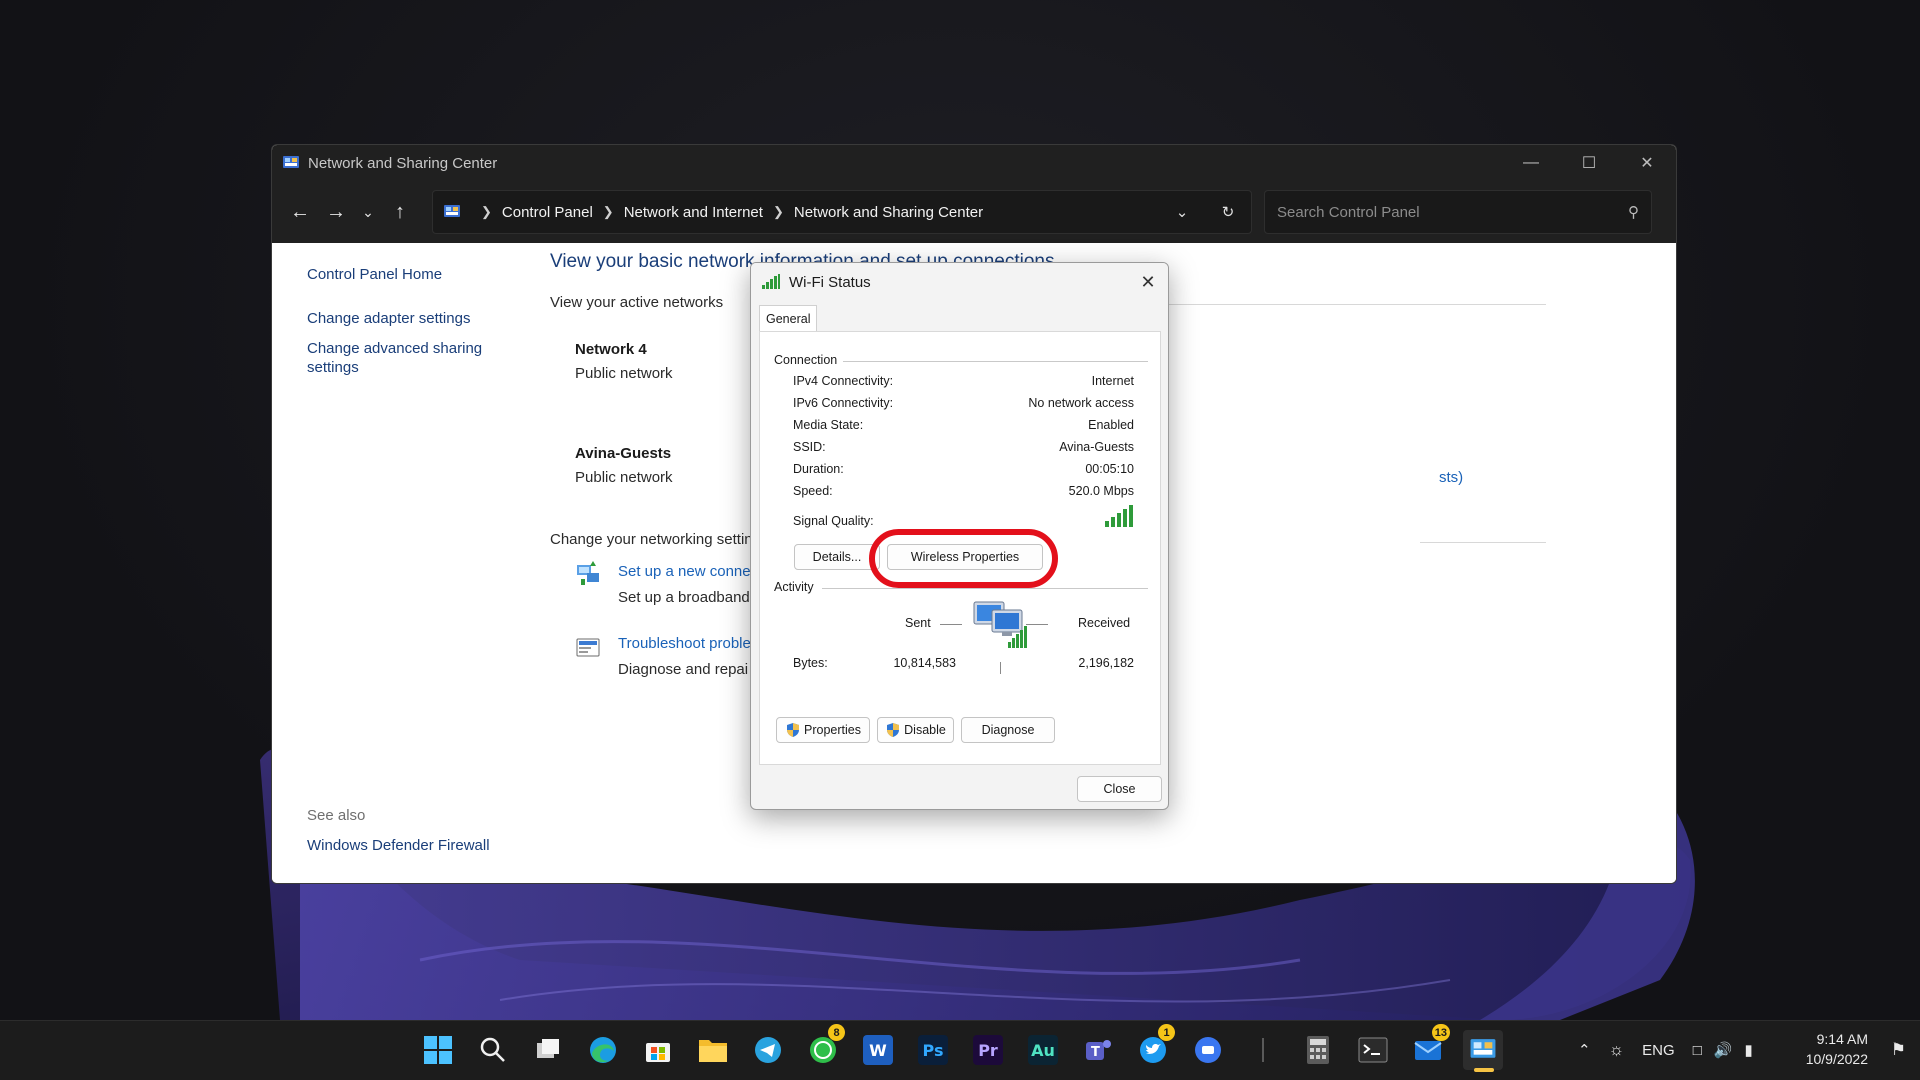  What do you see at coordinates (1101, 491) in the screenshot?
I see `speed-value: 520.0 Mbps` at bounding box center [1101, 491].